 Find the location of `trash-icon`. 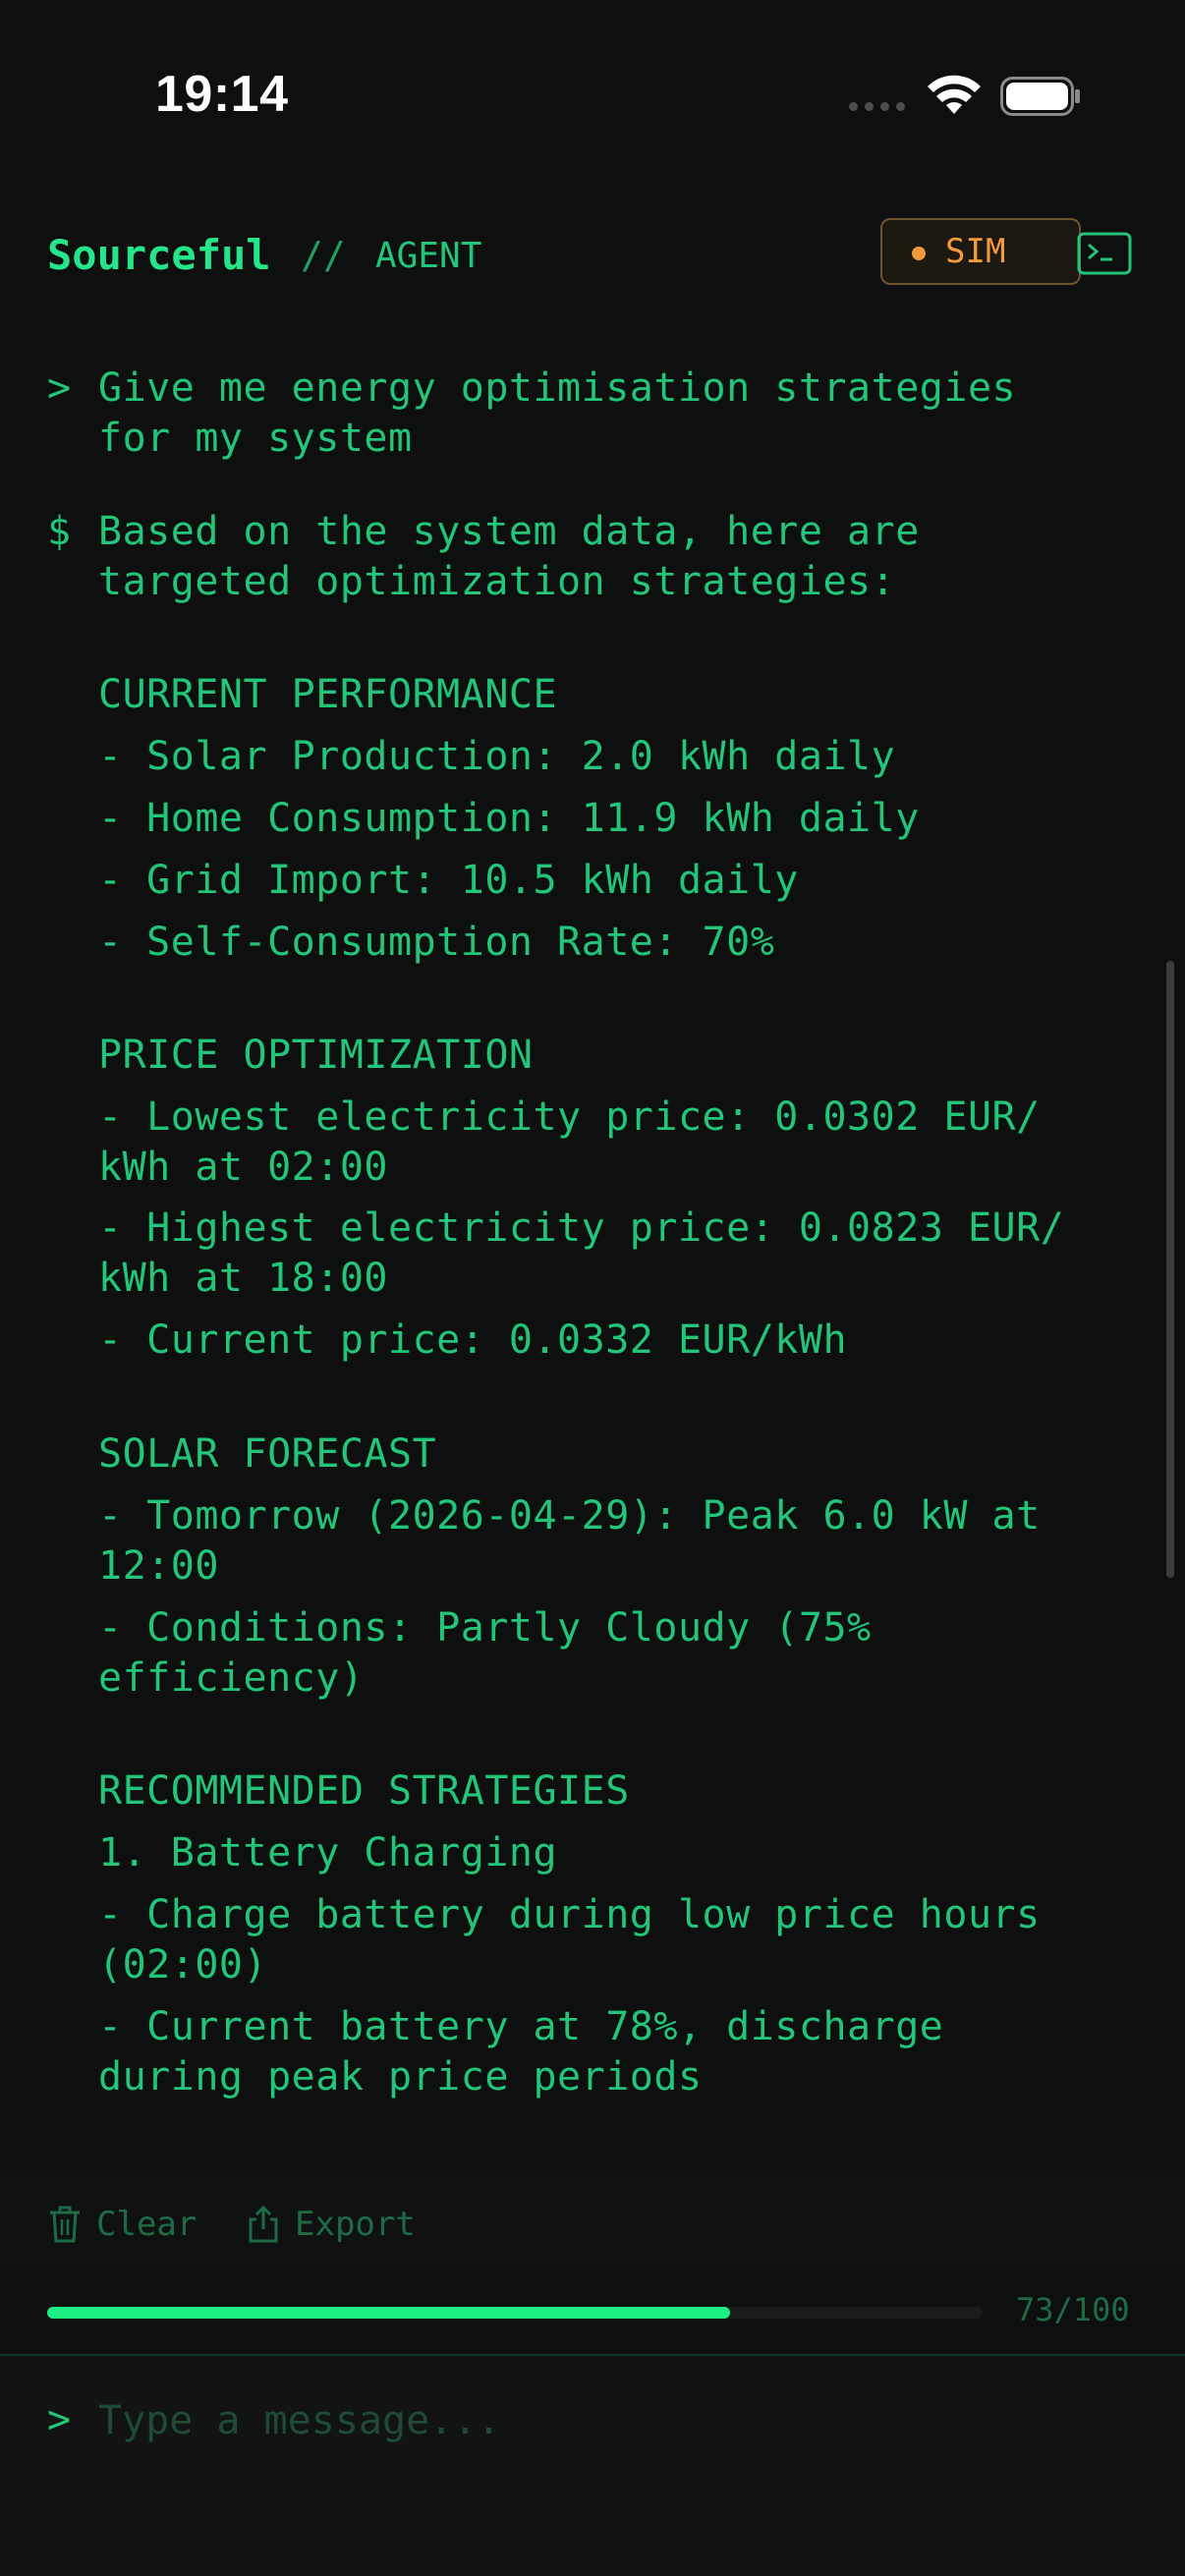

trash-icon is located at coordinates (65, 2224).